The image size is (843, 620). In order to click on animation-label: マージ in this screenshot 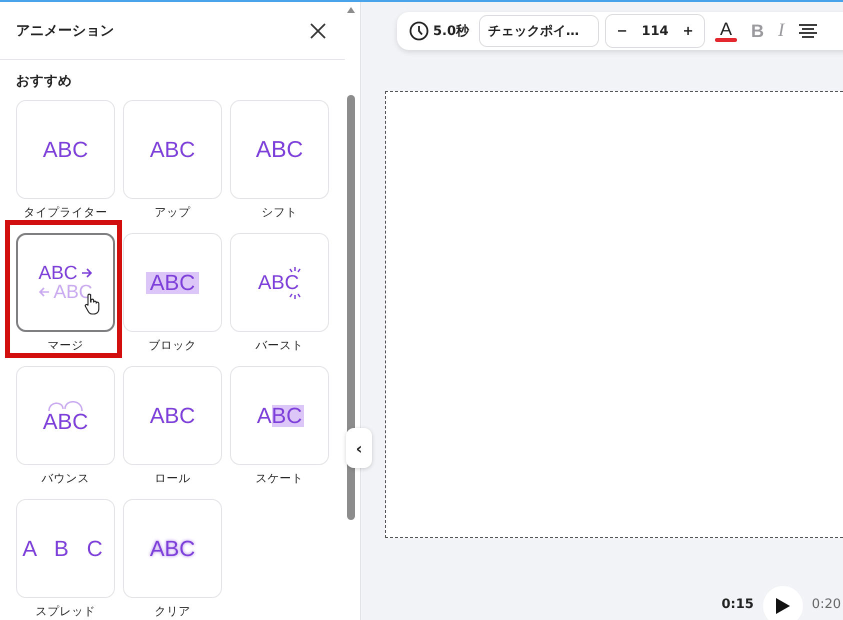, I will do `click(66, 345)`.